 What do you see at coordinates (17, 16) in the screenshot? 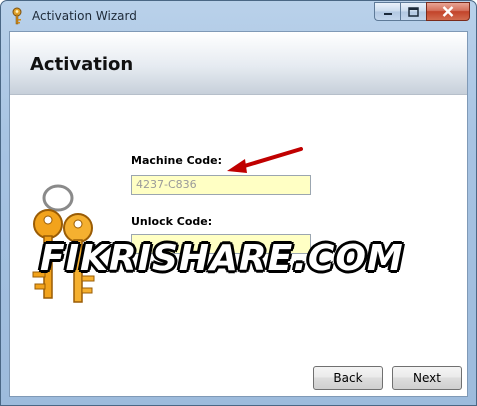
I see `key-icon` at bounding box center [17, 16].